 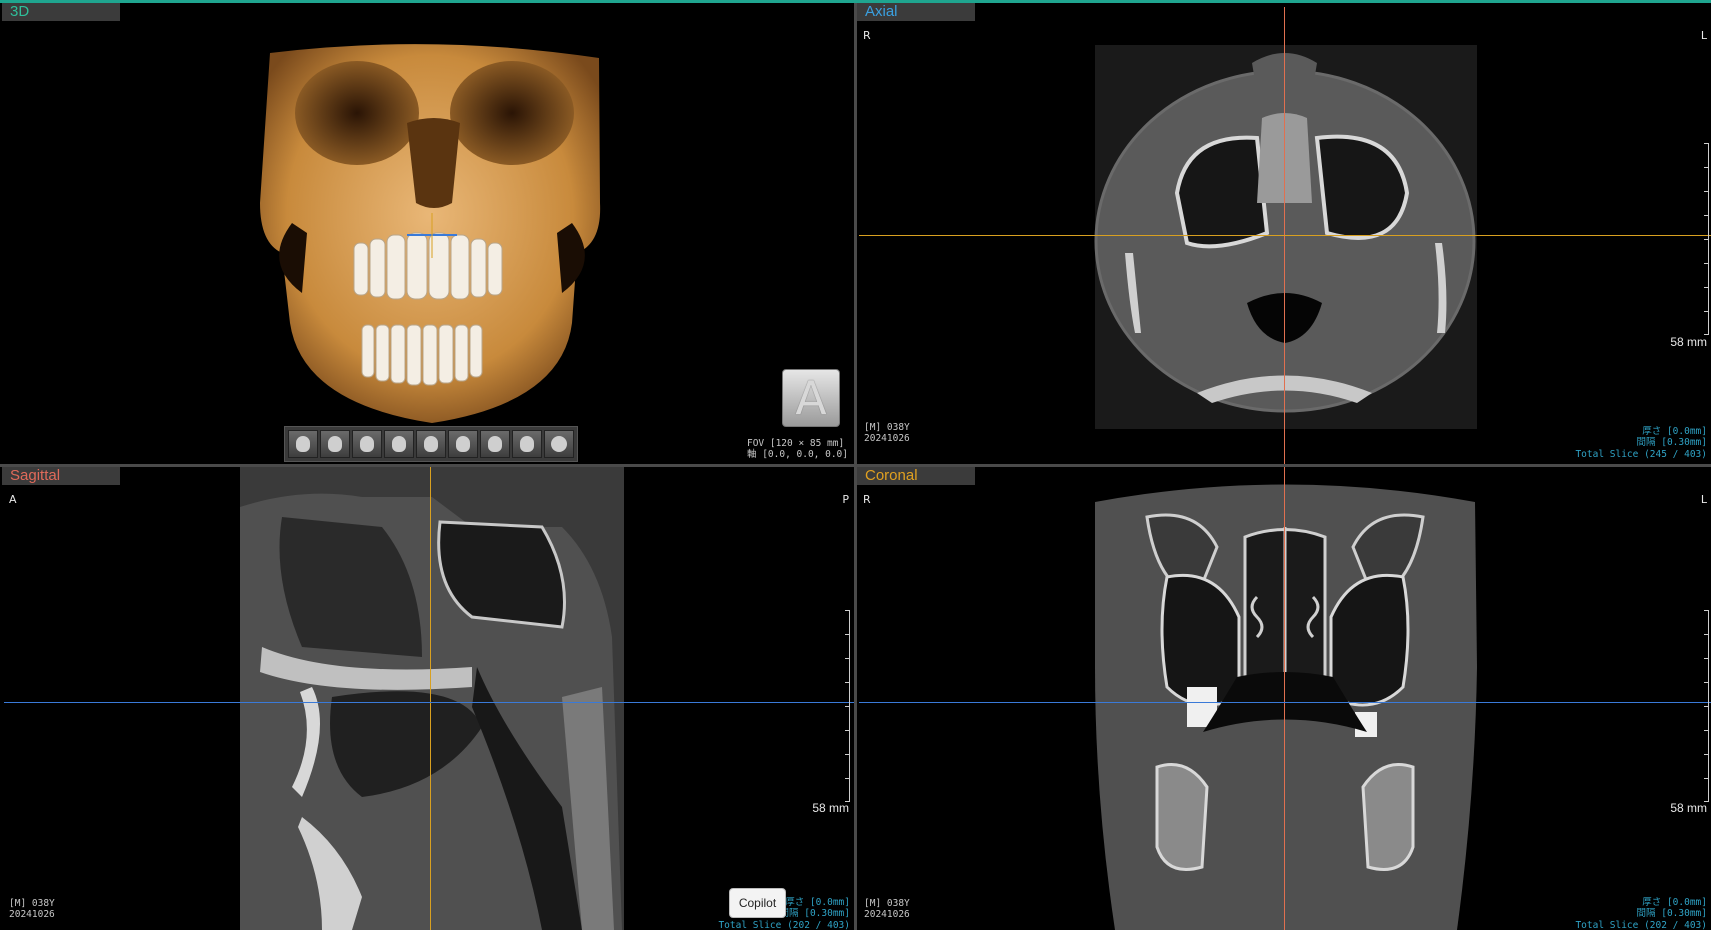 What do you see at coordinates (811, 398) in the screenshot?
I see `orientation-cube: A` at bounding box center [811, 398].